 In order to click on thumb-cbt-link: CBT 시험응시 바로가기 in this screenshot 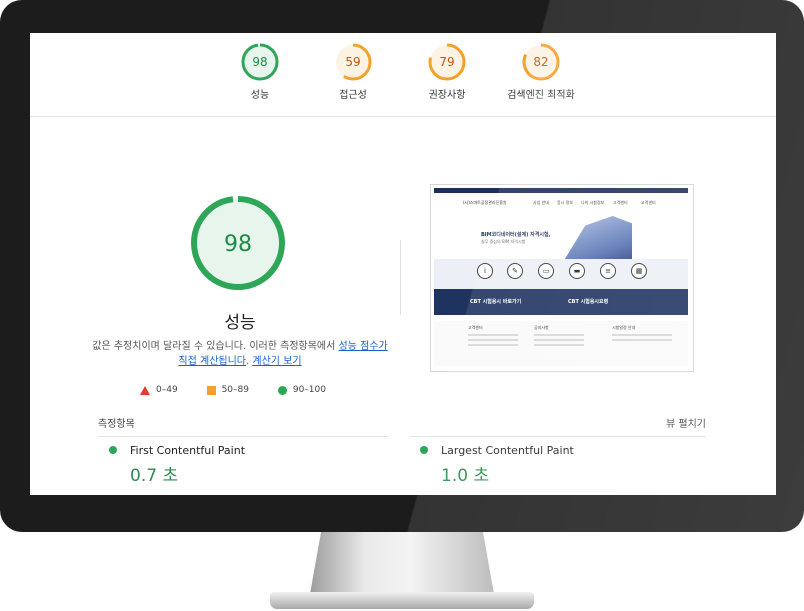, I will do `click(496, 302)`.